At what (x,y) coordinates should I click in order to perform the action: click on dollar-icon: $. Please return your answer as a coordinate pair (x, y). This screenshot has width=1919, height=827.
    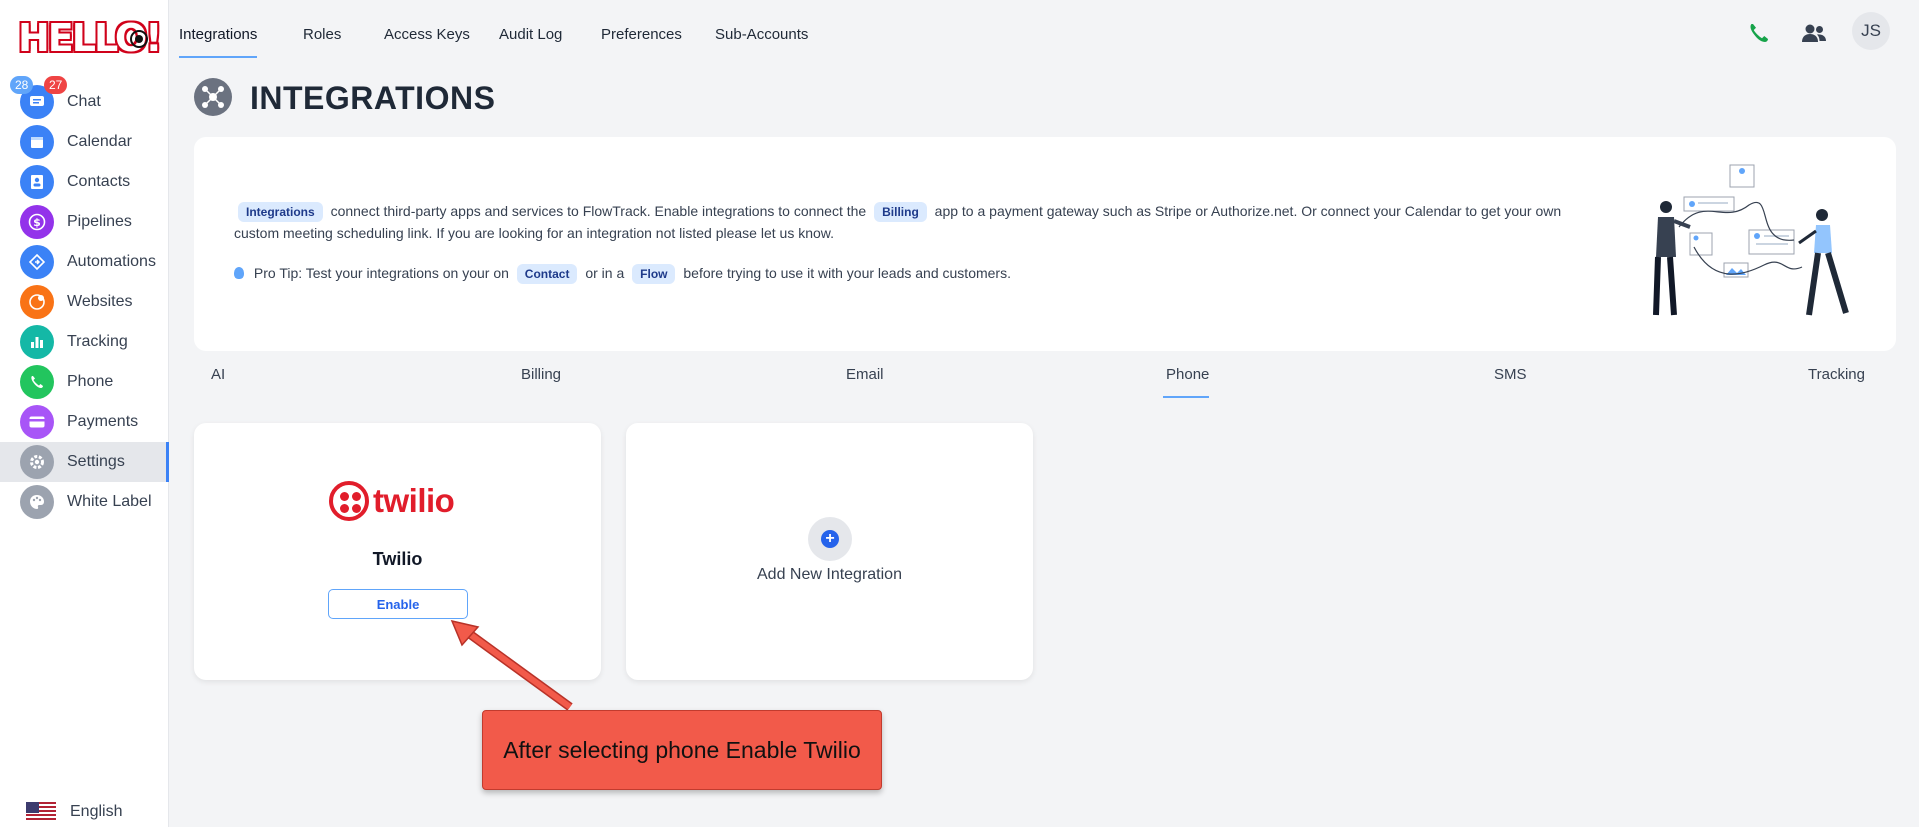
    Looking at the image, I should click on (37, 222).